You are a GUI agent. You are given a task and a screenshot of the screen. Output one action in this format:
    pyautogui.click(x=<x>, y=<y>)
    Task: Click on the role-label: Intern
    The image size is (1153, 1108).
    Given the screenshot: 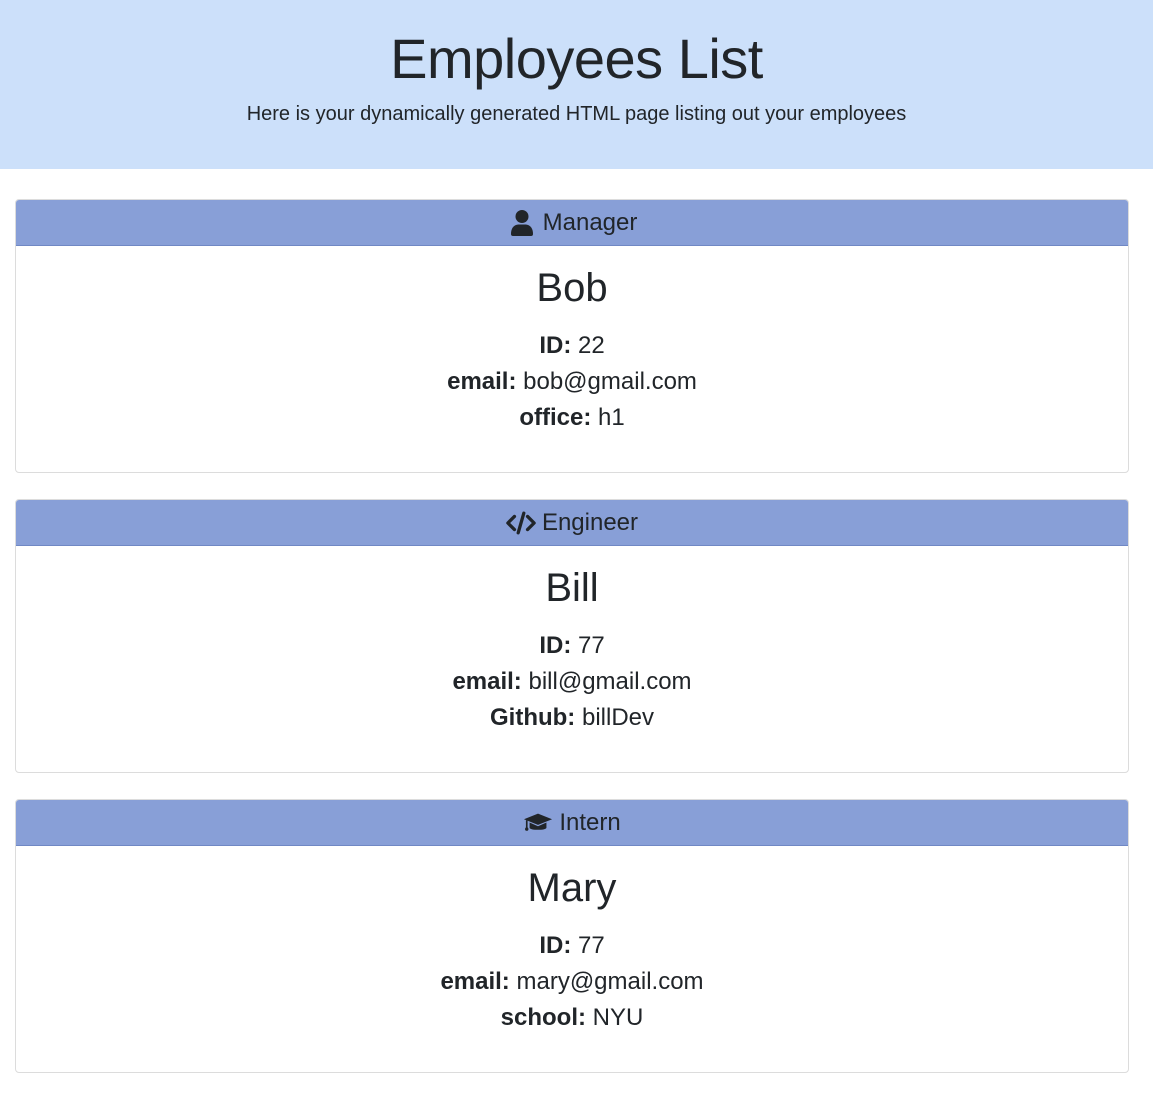 What is the action you would take?
    pyautogui.click(x=590, y=822)
    